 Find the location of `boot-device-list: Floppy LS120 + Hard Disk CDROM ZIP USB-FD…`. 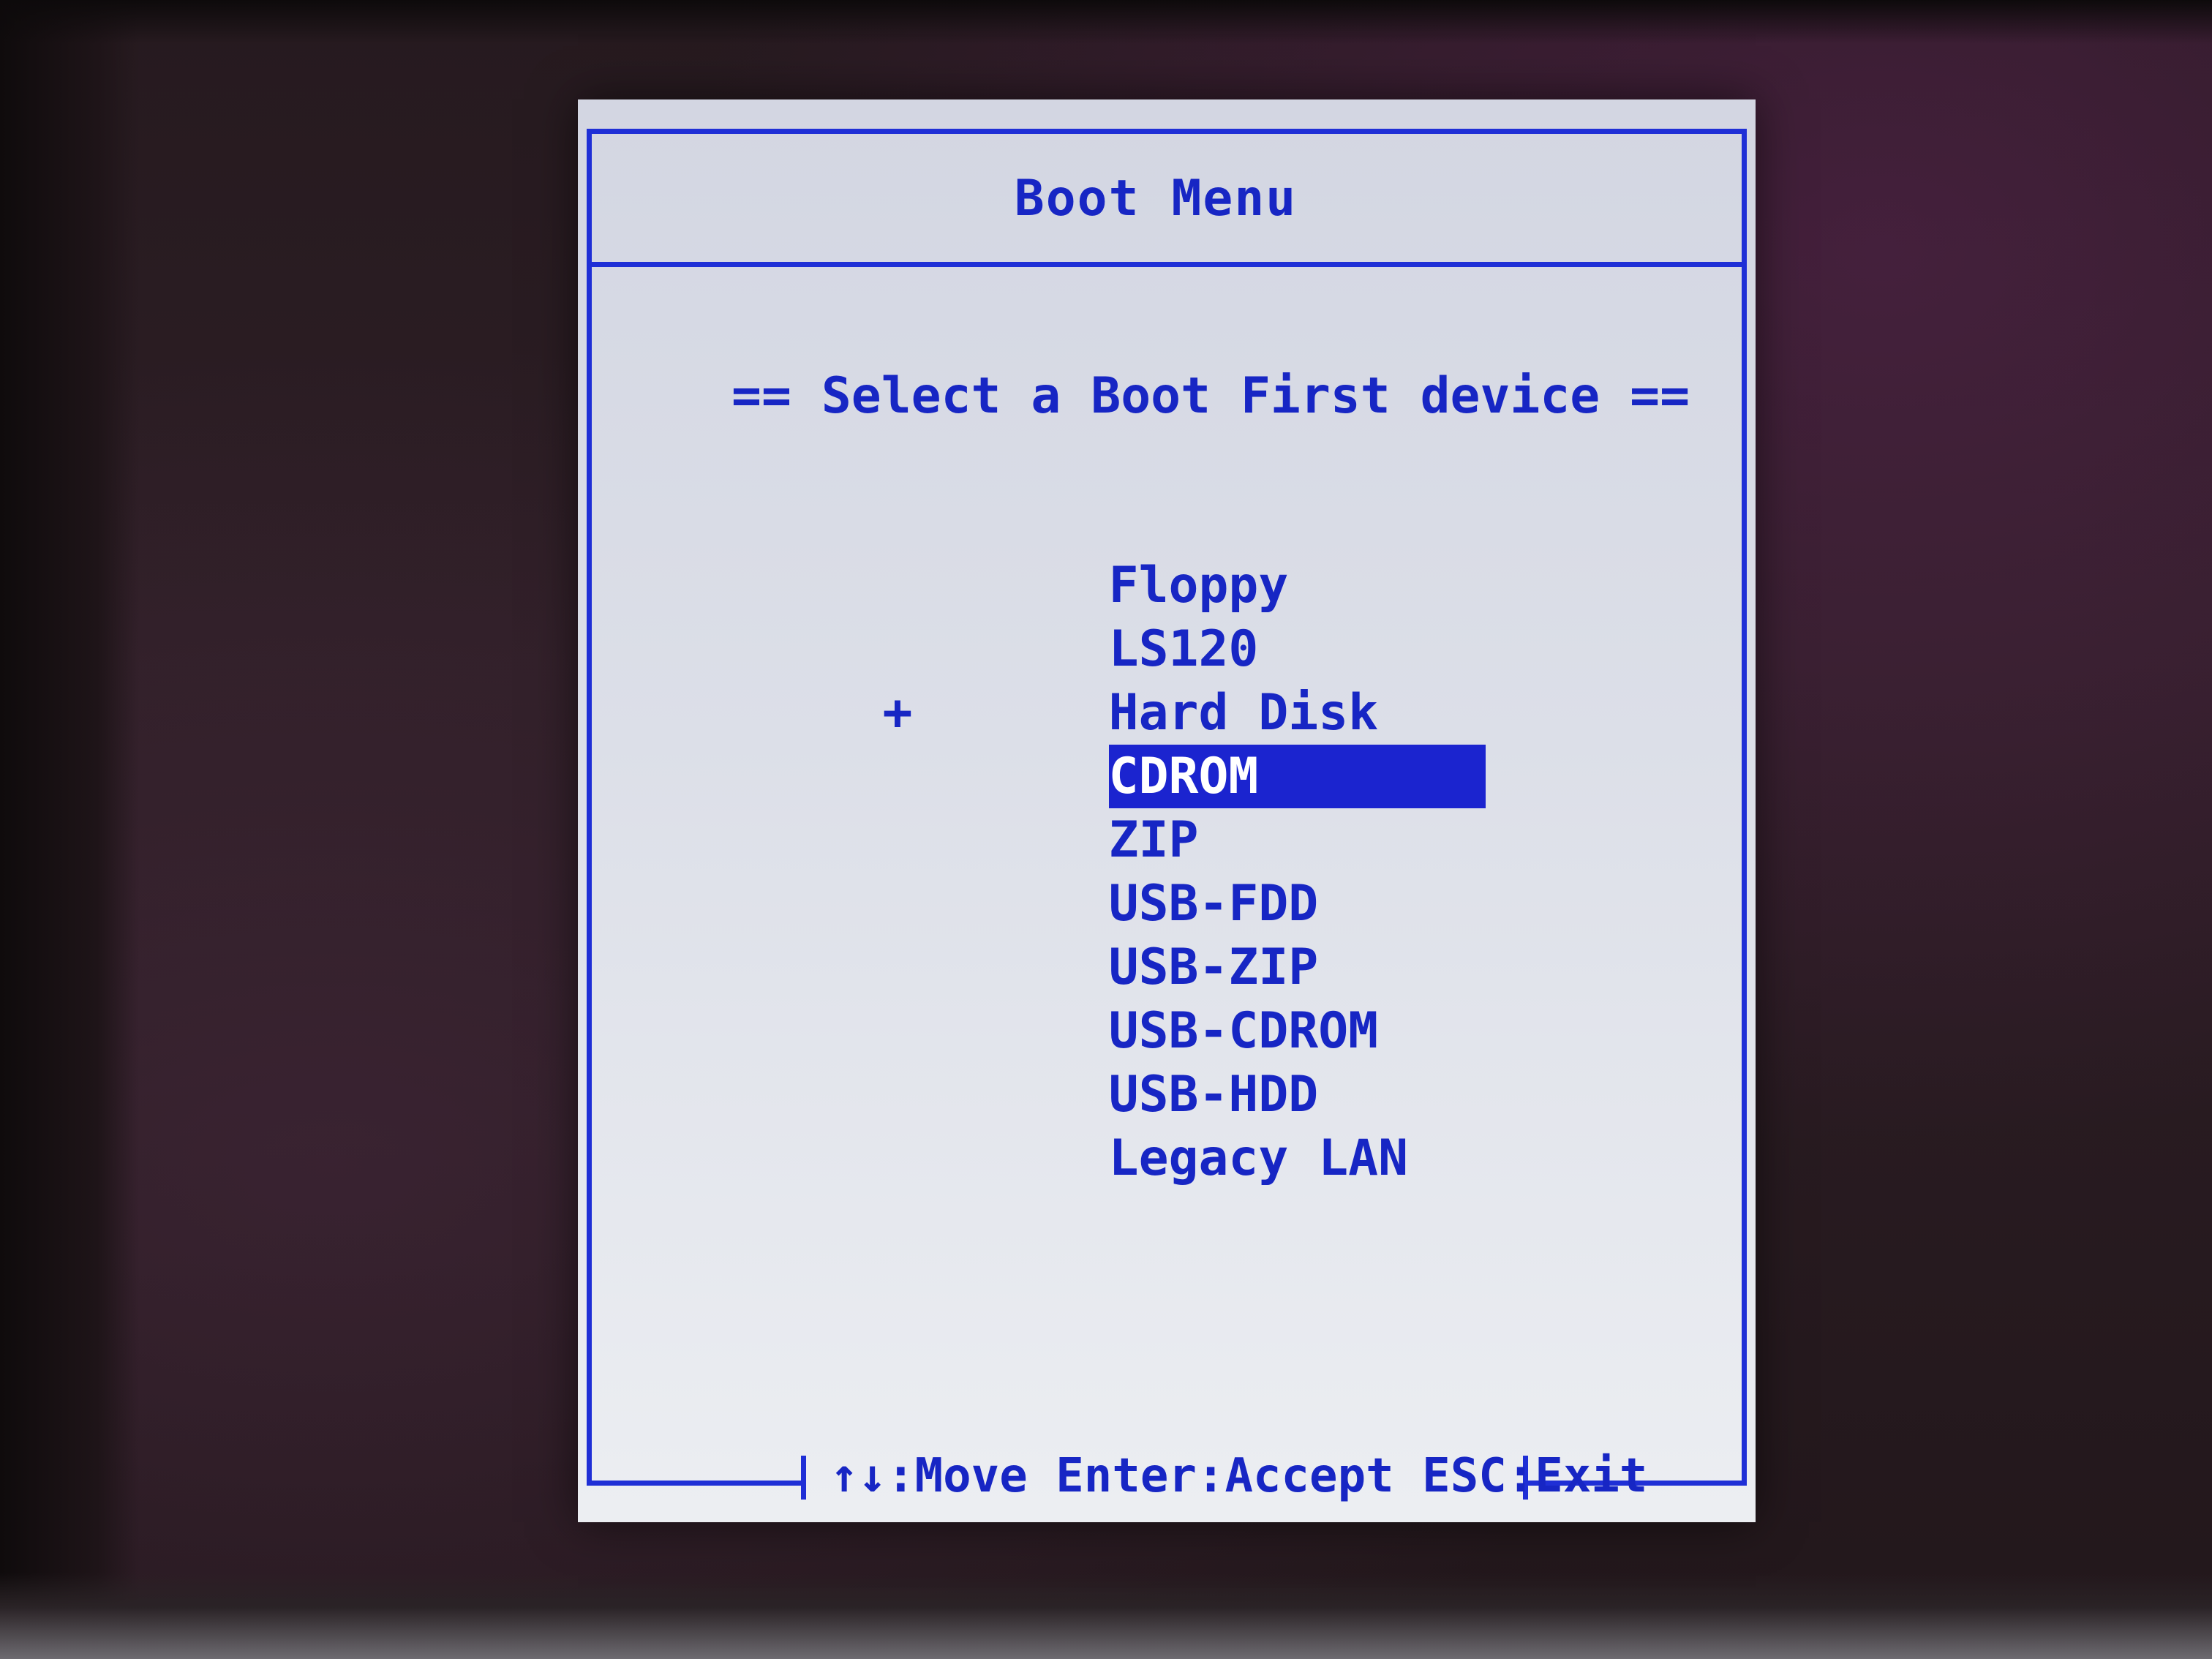

boot-device-list: Floppy LS120 + Hard Disk CDROM ZIP USB-FD… is located at coordinates (1184, 838).